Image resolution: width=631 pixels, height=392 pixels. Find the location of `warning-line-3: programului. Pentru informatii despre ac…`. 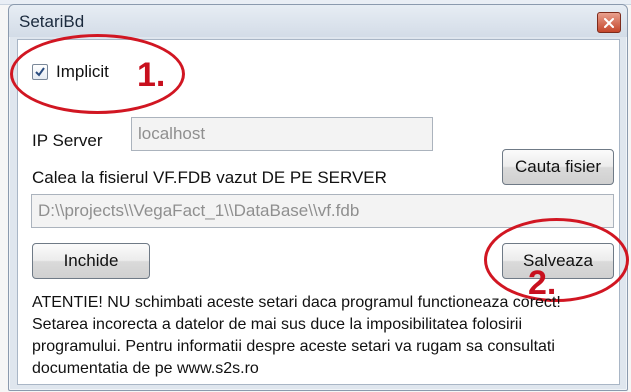

warning-line-3: programului. Pentru informatii despre ac… is located at coordinates (293, 346).